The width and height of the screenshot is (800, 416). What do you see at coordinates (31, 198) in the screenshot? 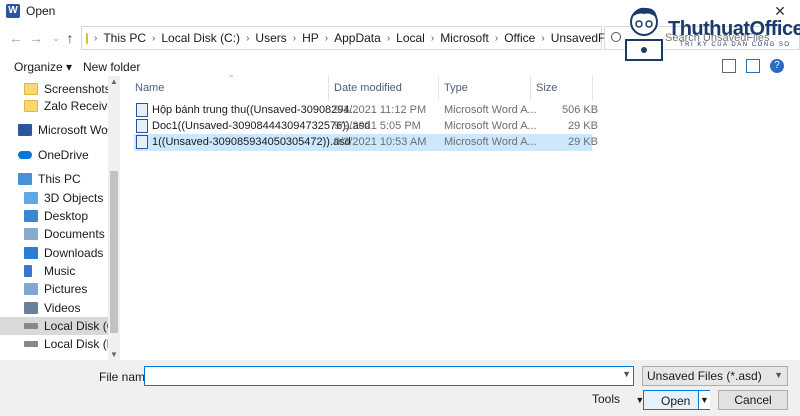
I see `cube-icon` at bounding box center [31, 198].